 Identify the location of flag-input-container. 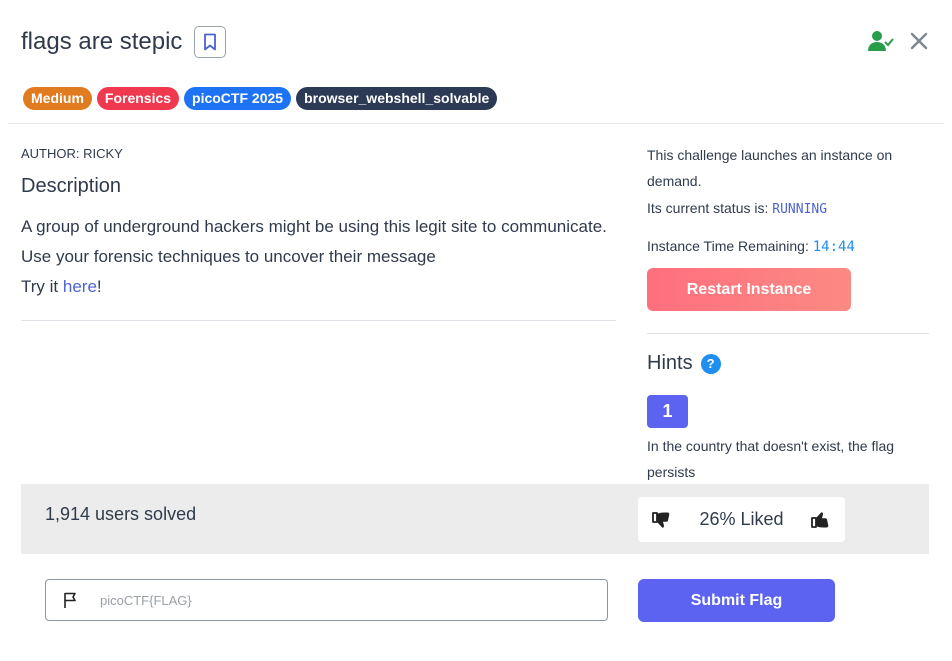
(326, 600).